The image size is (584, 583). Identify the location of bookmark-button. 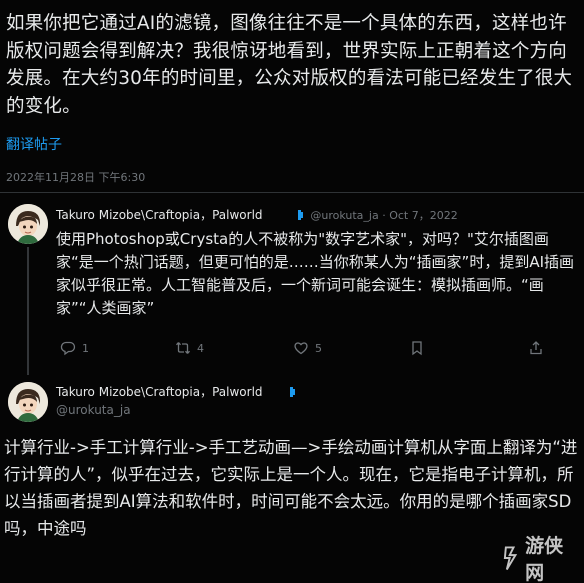
(420, 348).